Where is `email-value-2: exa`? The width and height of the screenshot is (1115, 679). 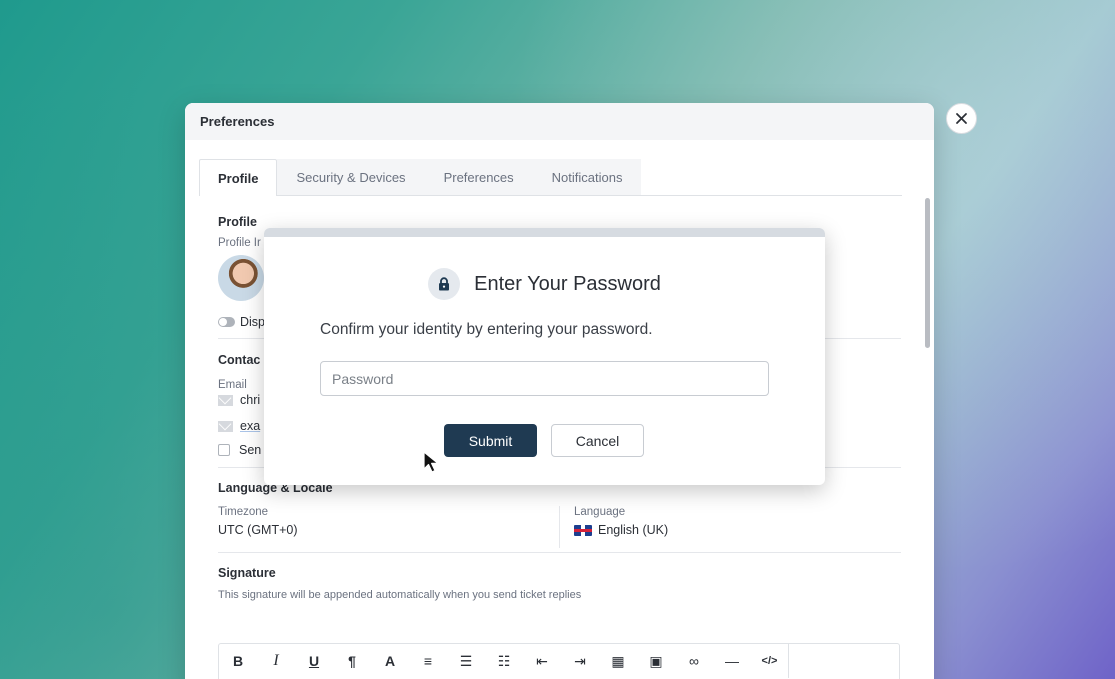 email-value-2: exa is located at coordinates (250, 426).